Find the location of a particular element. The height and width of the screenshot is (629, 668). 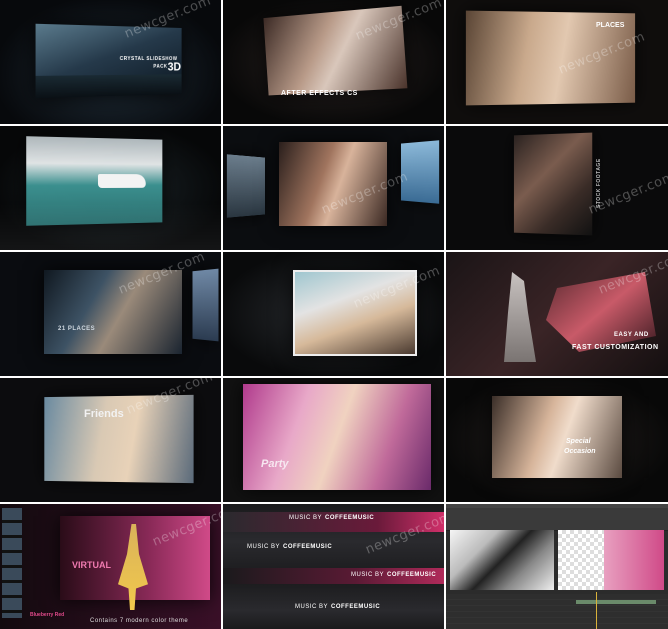

thumb-14-credit-2-label: MUSIC BY is located at coordinates (264, 547).